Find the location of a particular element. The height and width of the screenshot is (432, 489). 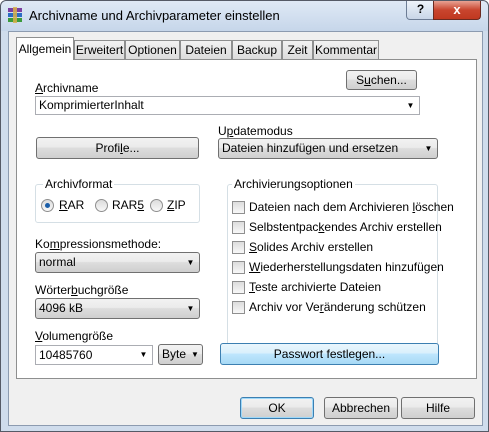

tab-kommentar: Kommentar is located at coordinates (346, 49).